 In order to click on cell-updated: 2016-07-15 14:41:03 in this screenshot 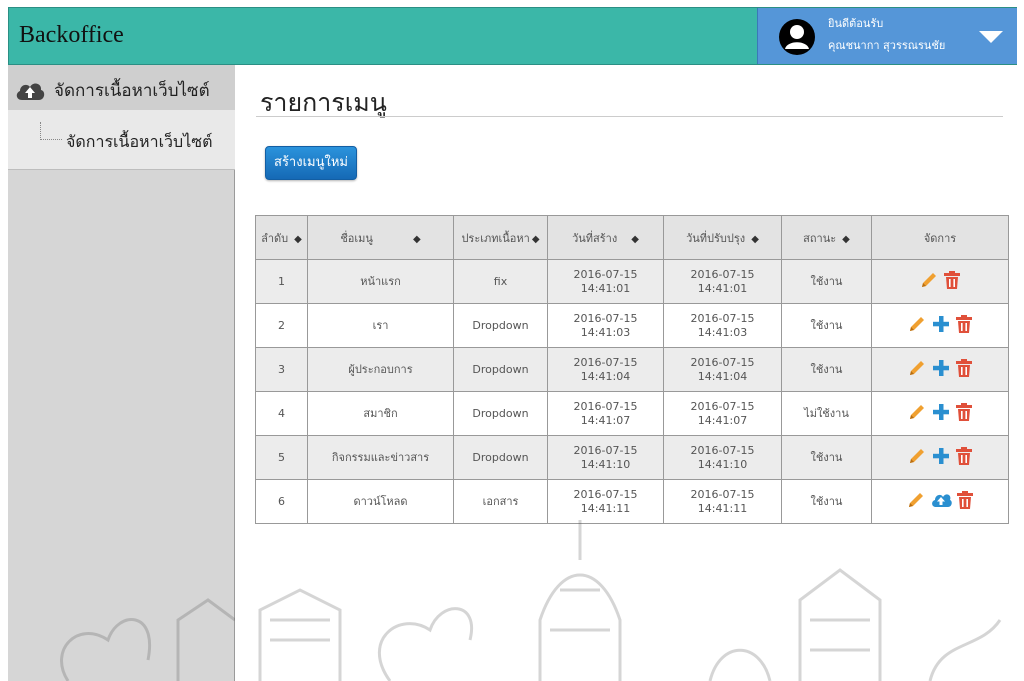, I will do `click(722, 325)`.